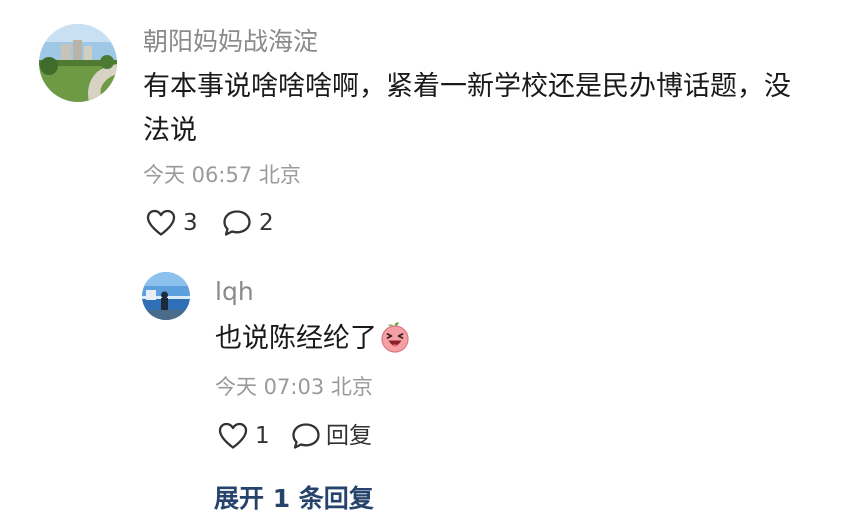 The width and height of the screenshot is (854, 528). What do you see at coordinates (270, 387) in the screenshot?
I see `reply-time: 今天 07:03` at bounding box center [270, 387].